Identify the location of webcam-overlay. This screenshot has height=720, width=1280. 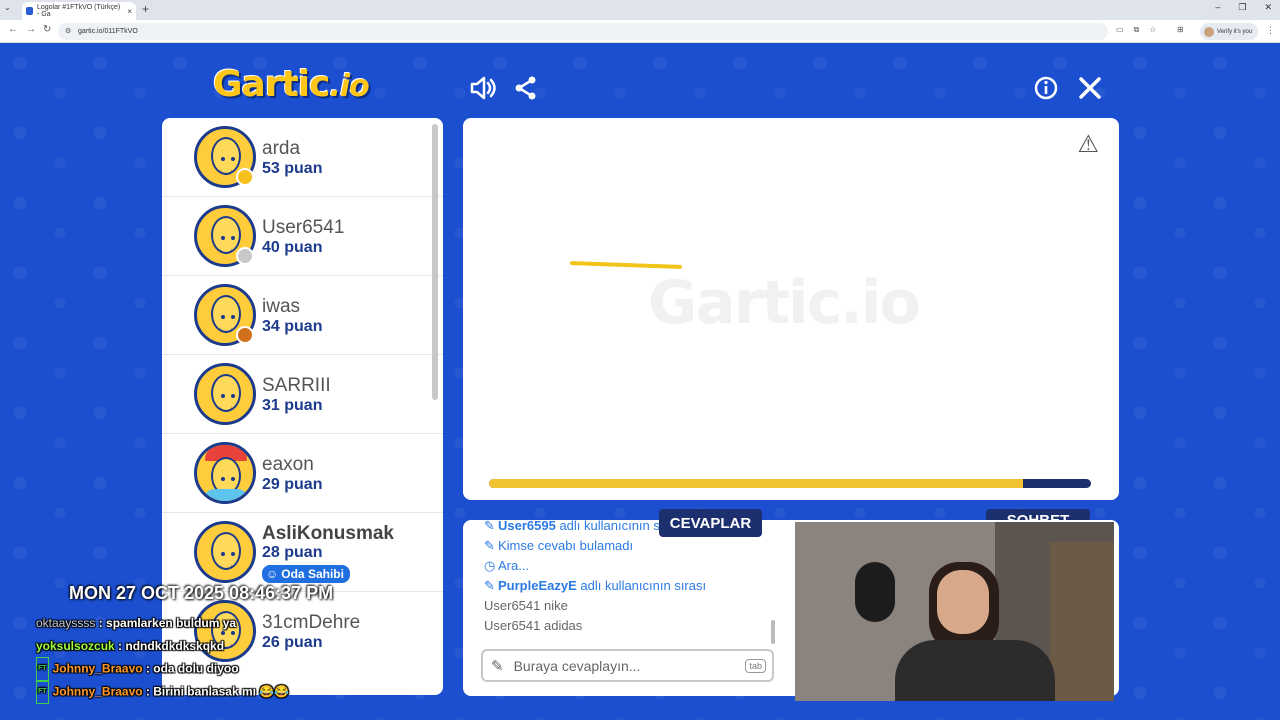
(954, 611).